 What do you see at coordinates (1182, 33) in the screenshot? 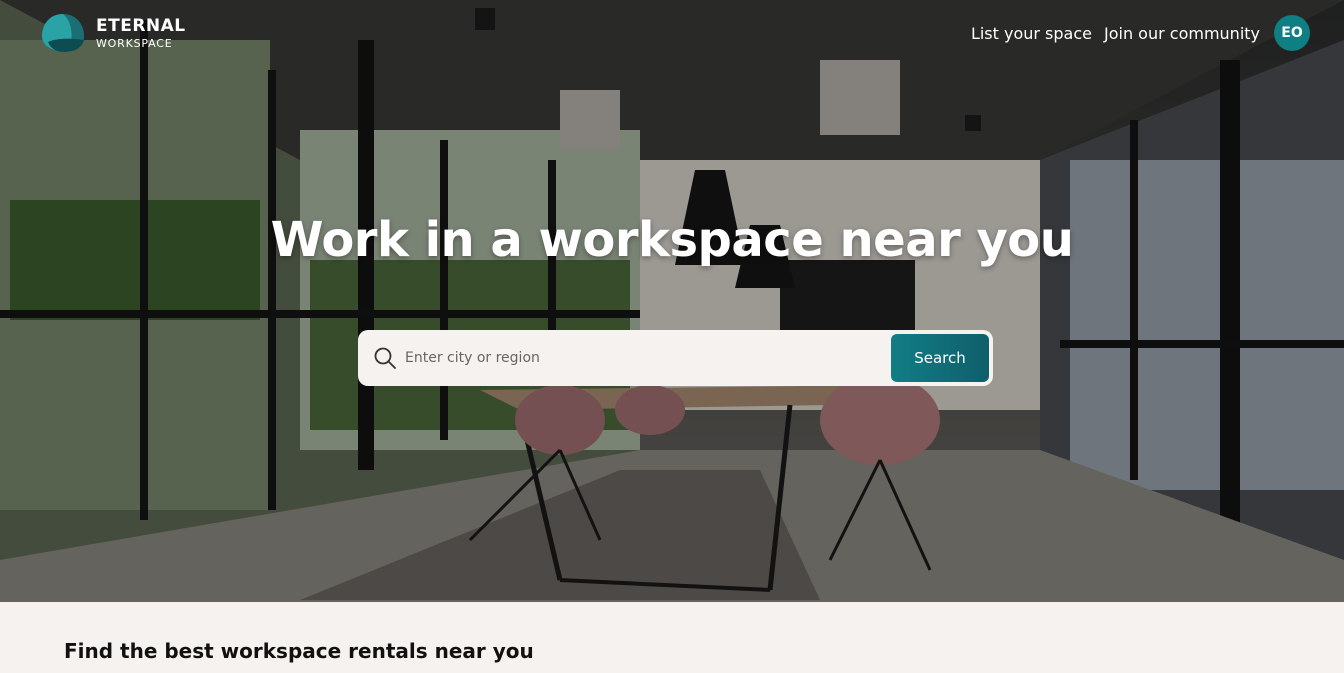
I see `nav-link-join-community: Join our community` at bounding box center [1182, 33].